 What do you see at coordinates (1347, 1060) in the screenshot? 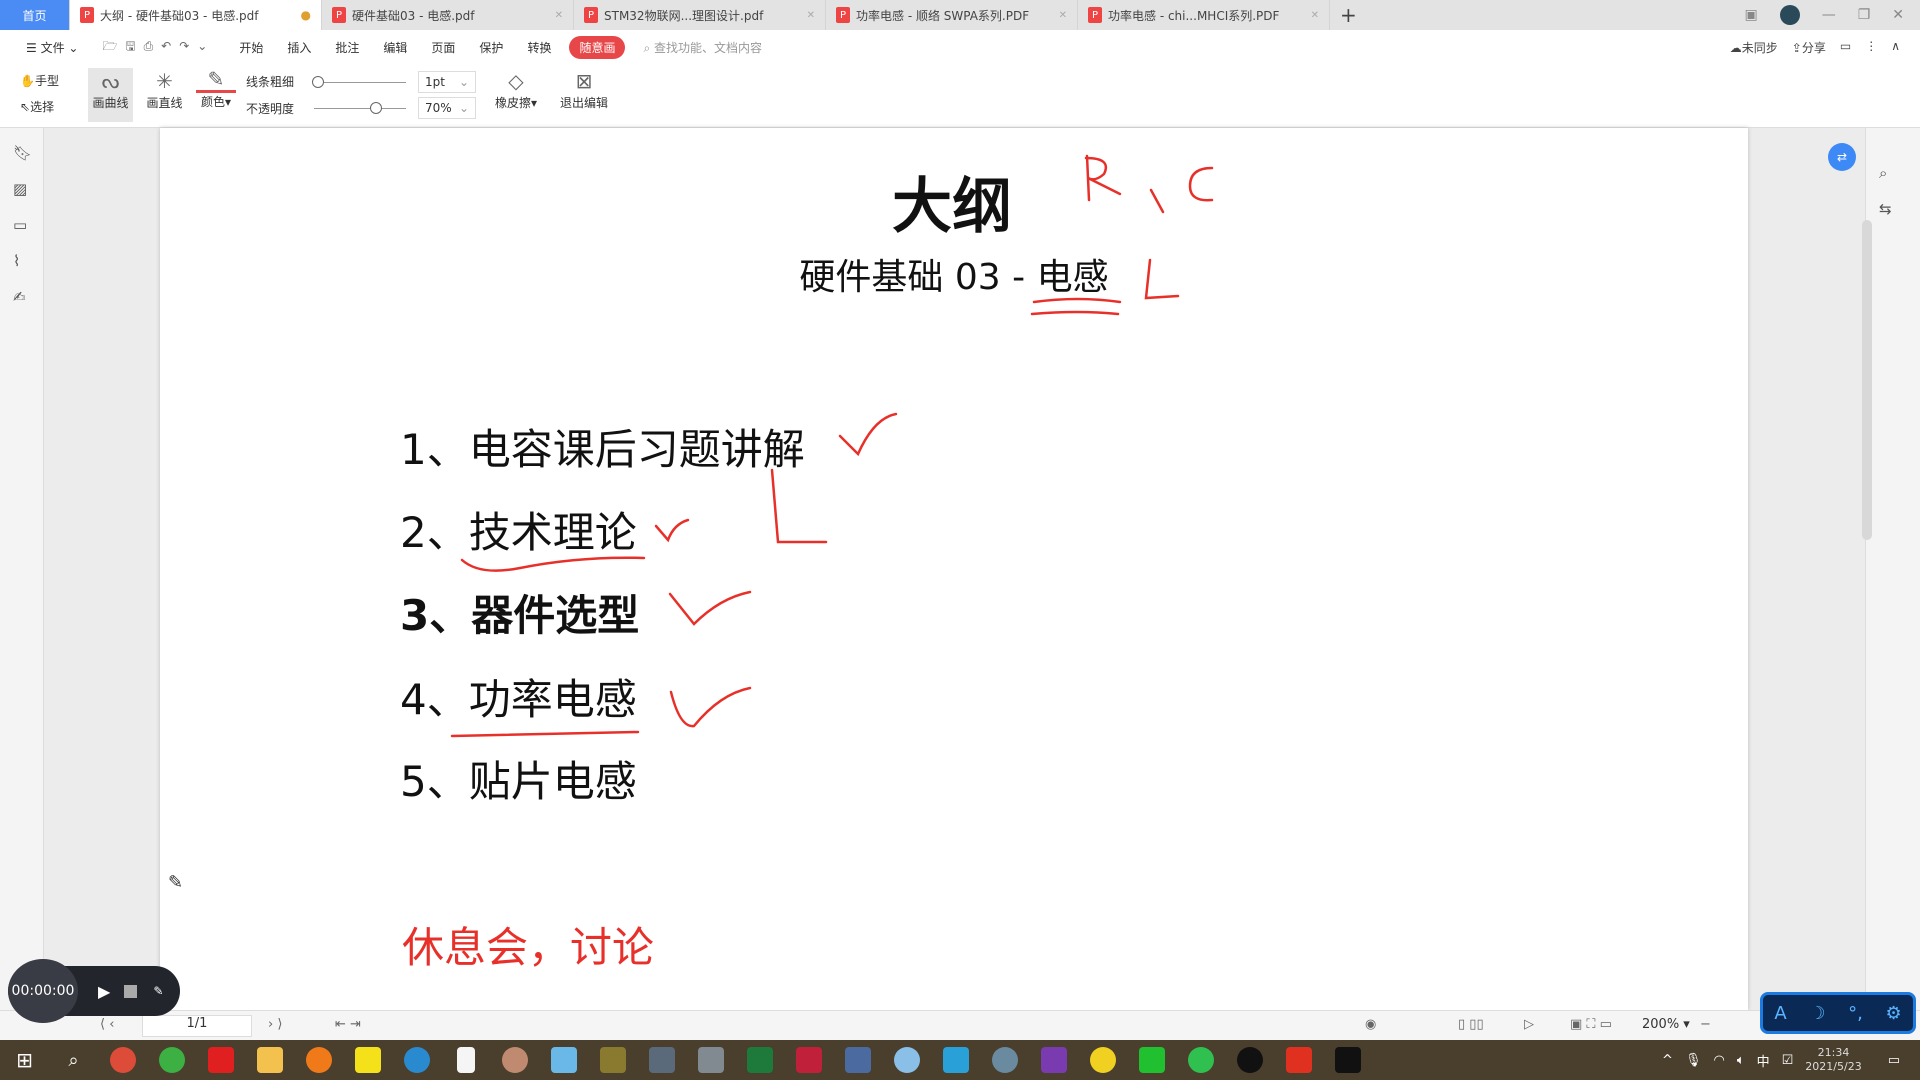
I see `camera-icon` at bounding box center [1347, 1060].